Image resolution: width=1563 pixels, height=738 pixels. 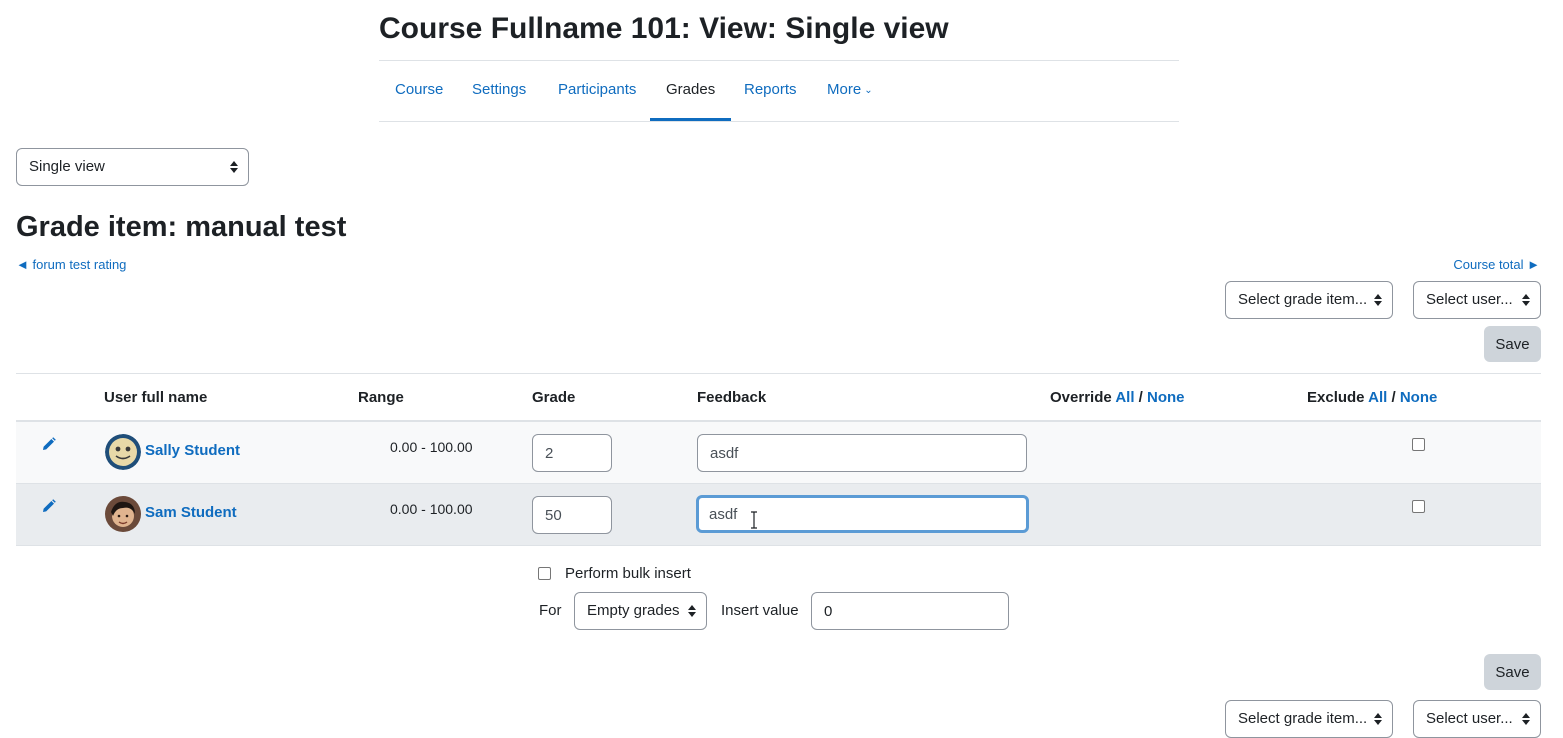 What do you see at coordinates (419, 91) in the screenshot?
I see `tab-course: Course` at bounding box center [419, 91].